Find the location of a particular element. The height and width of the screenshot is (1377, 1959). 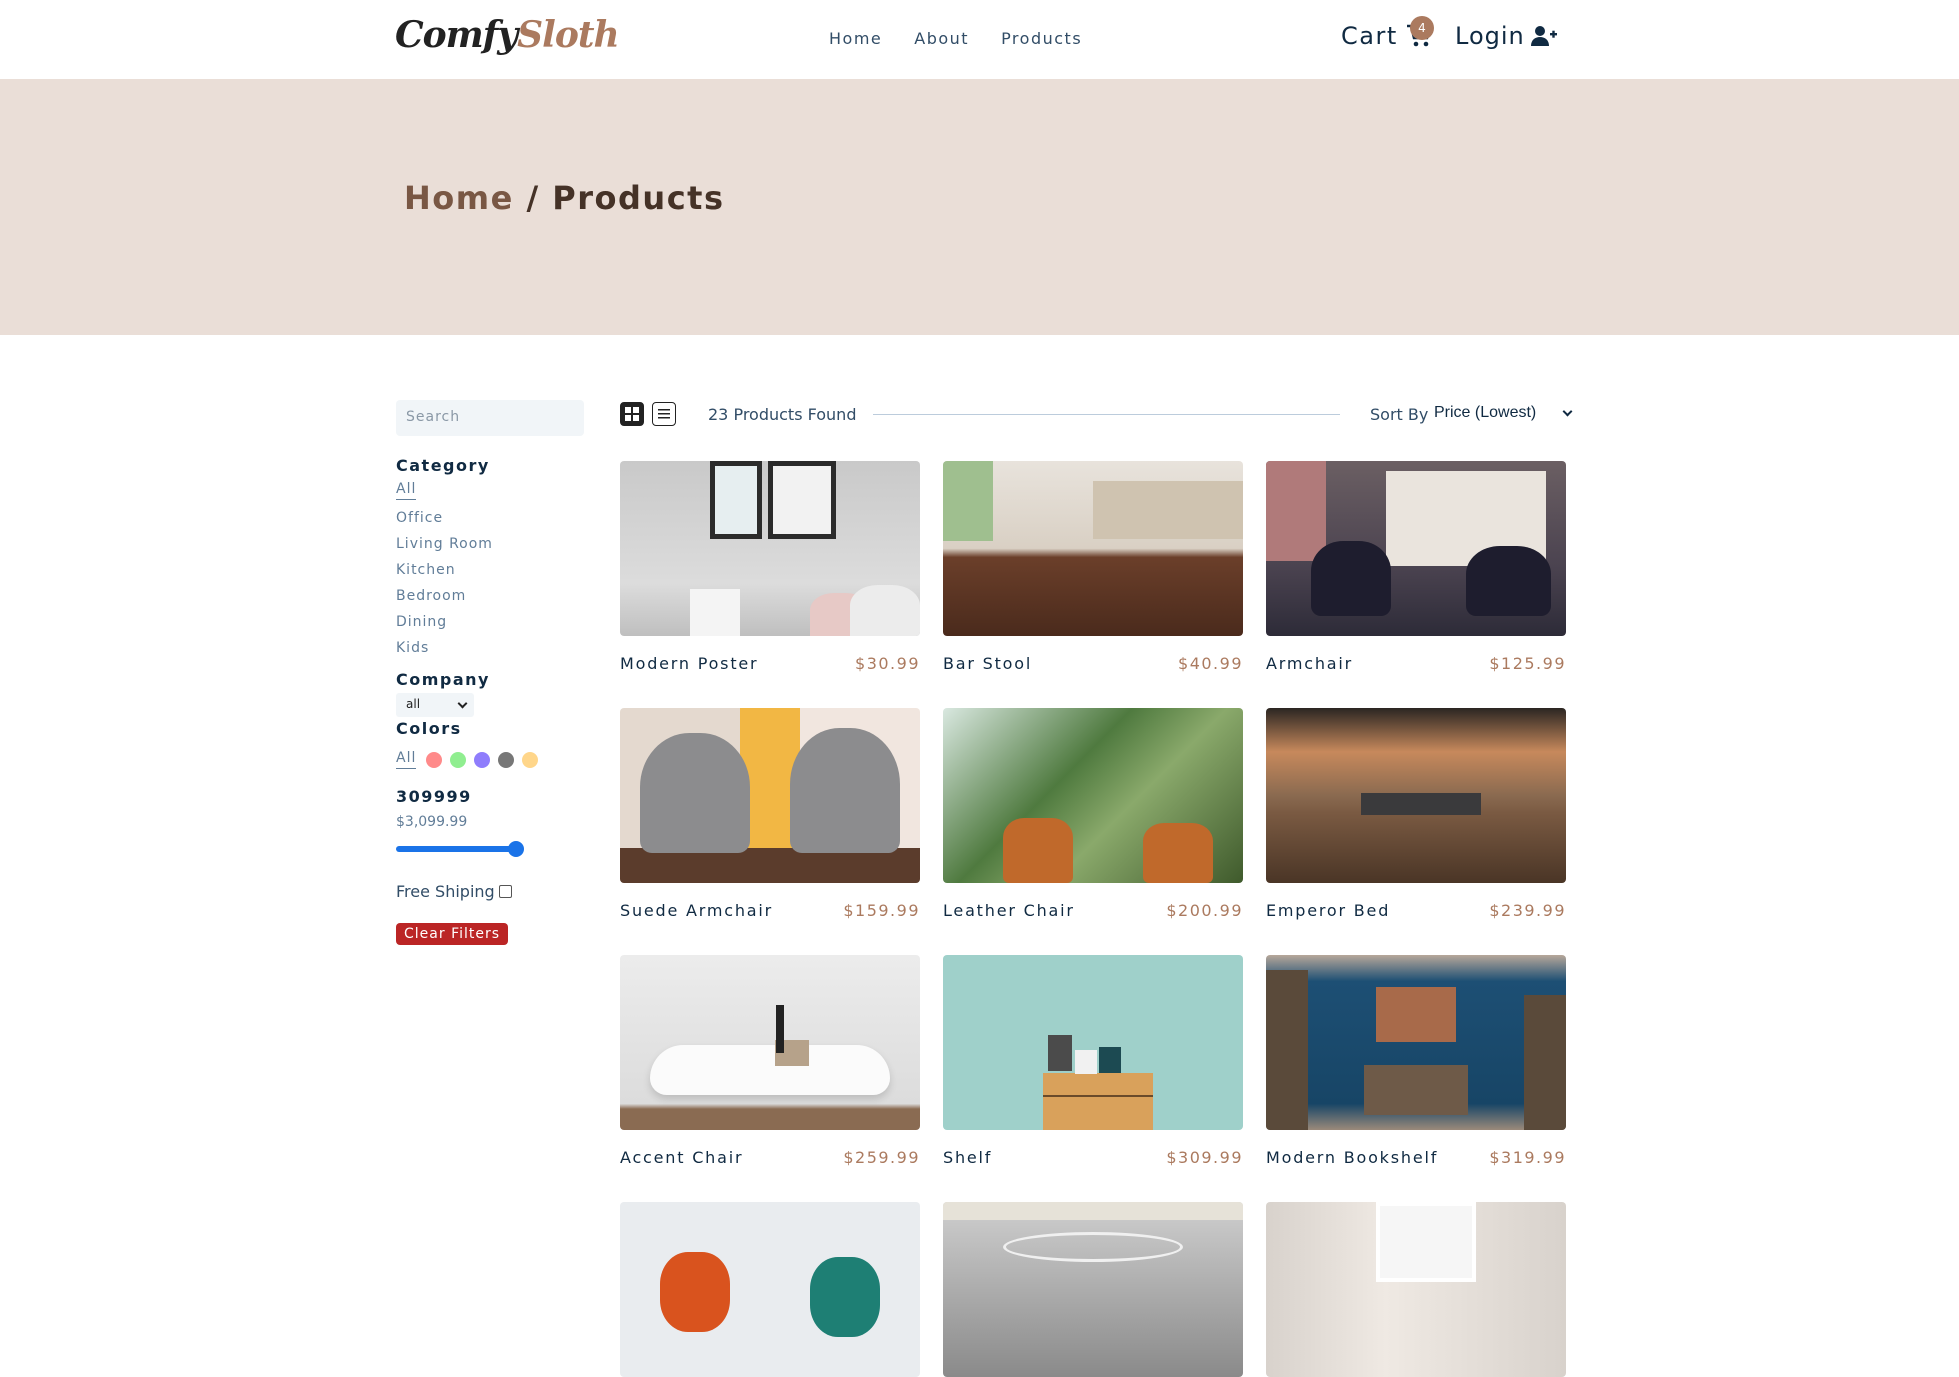

product-price: $200.99 is located at coordinates (1204, 910).